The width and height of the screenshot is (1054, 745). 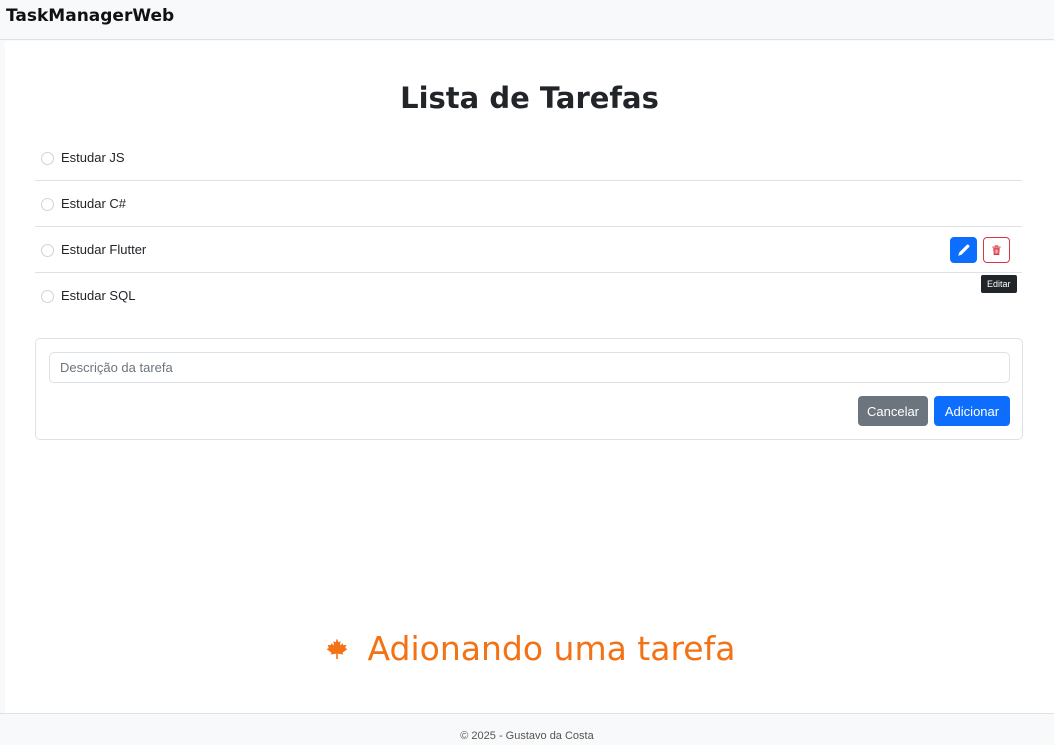 I want to click on task-label: Estudar SQL, so click(x=98, y=295).